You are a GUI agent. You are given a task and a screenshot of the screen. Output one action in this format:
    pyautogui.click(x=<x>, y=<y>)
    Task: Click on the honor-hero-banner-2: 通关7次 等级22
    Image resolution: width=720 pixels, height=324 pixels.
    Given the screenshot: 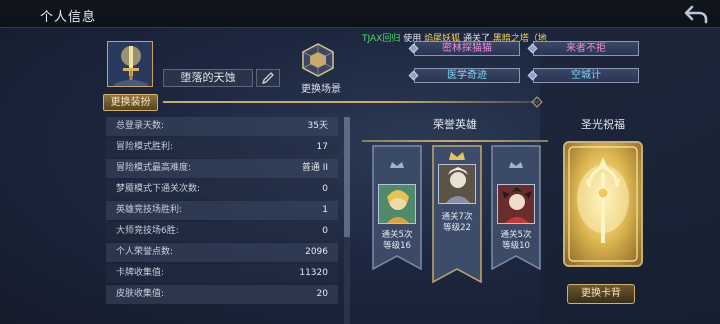 What is the action you would take?
    pyautogui.click(x=457, y=214)
    